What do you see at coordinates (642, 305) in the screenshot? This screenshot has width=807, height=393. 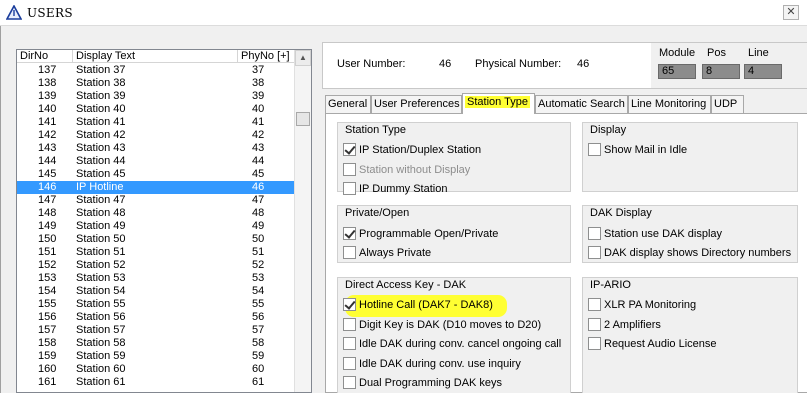 I see `option-xlr-pa-monitoring: XLR PA Monitoring` at bounding box center [642, 305].